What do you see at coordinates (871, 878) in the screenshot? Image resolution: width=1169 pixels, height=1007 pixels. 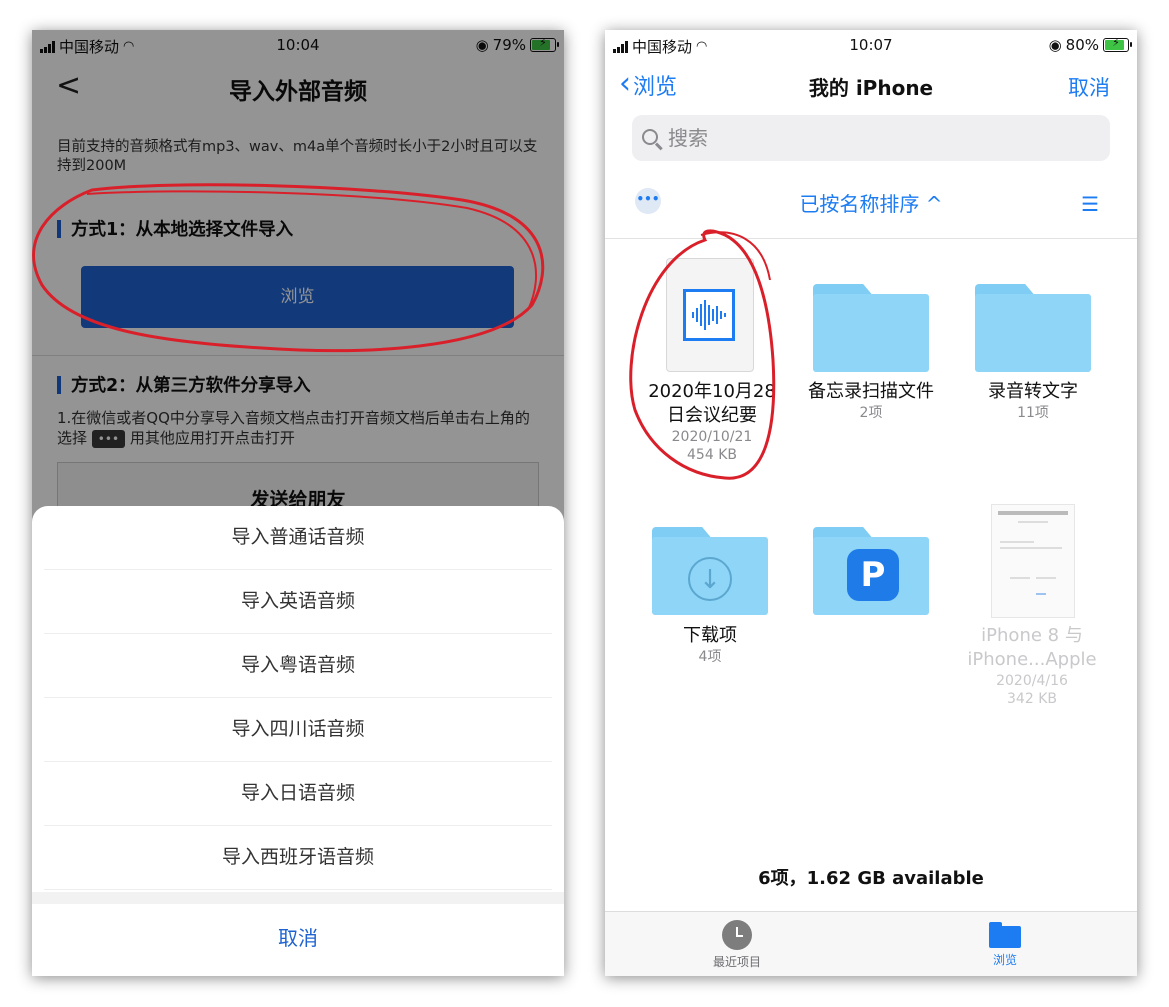 I see `storage-summary: 6项，1.62 GB available` at bounding box center [871, 878].